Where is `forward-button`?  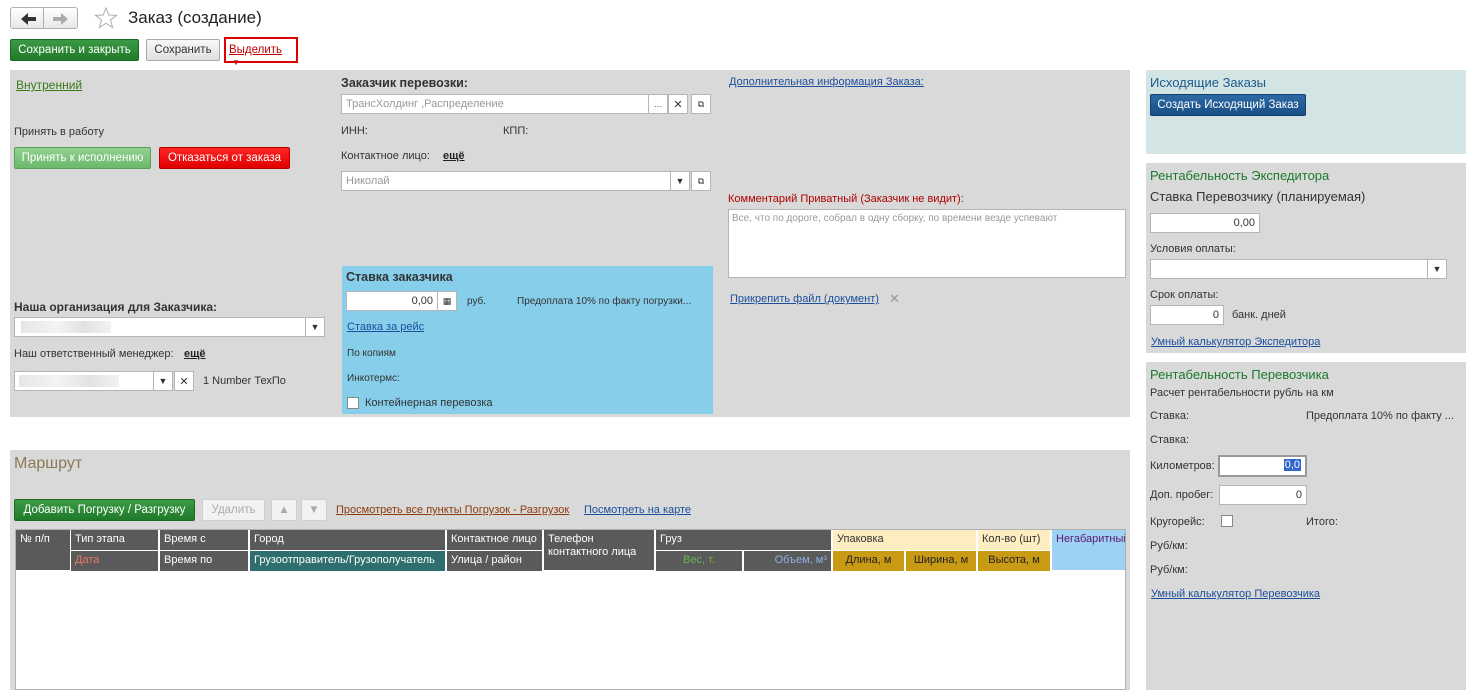 forward-button is located at coordinates (61, 18).